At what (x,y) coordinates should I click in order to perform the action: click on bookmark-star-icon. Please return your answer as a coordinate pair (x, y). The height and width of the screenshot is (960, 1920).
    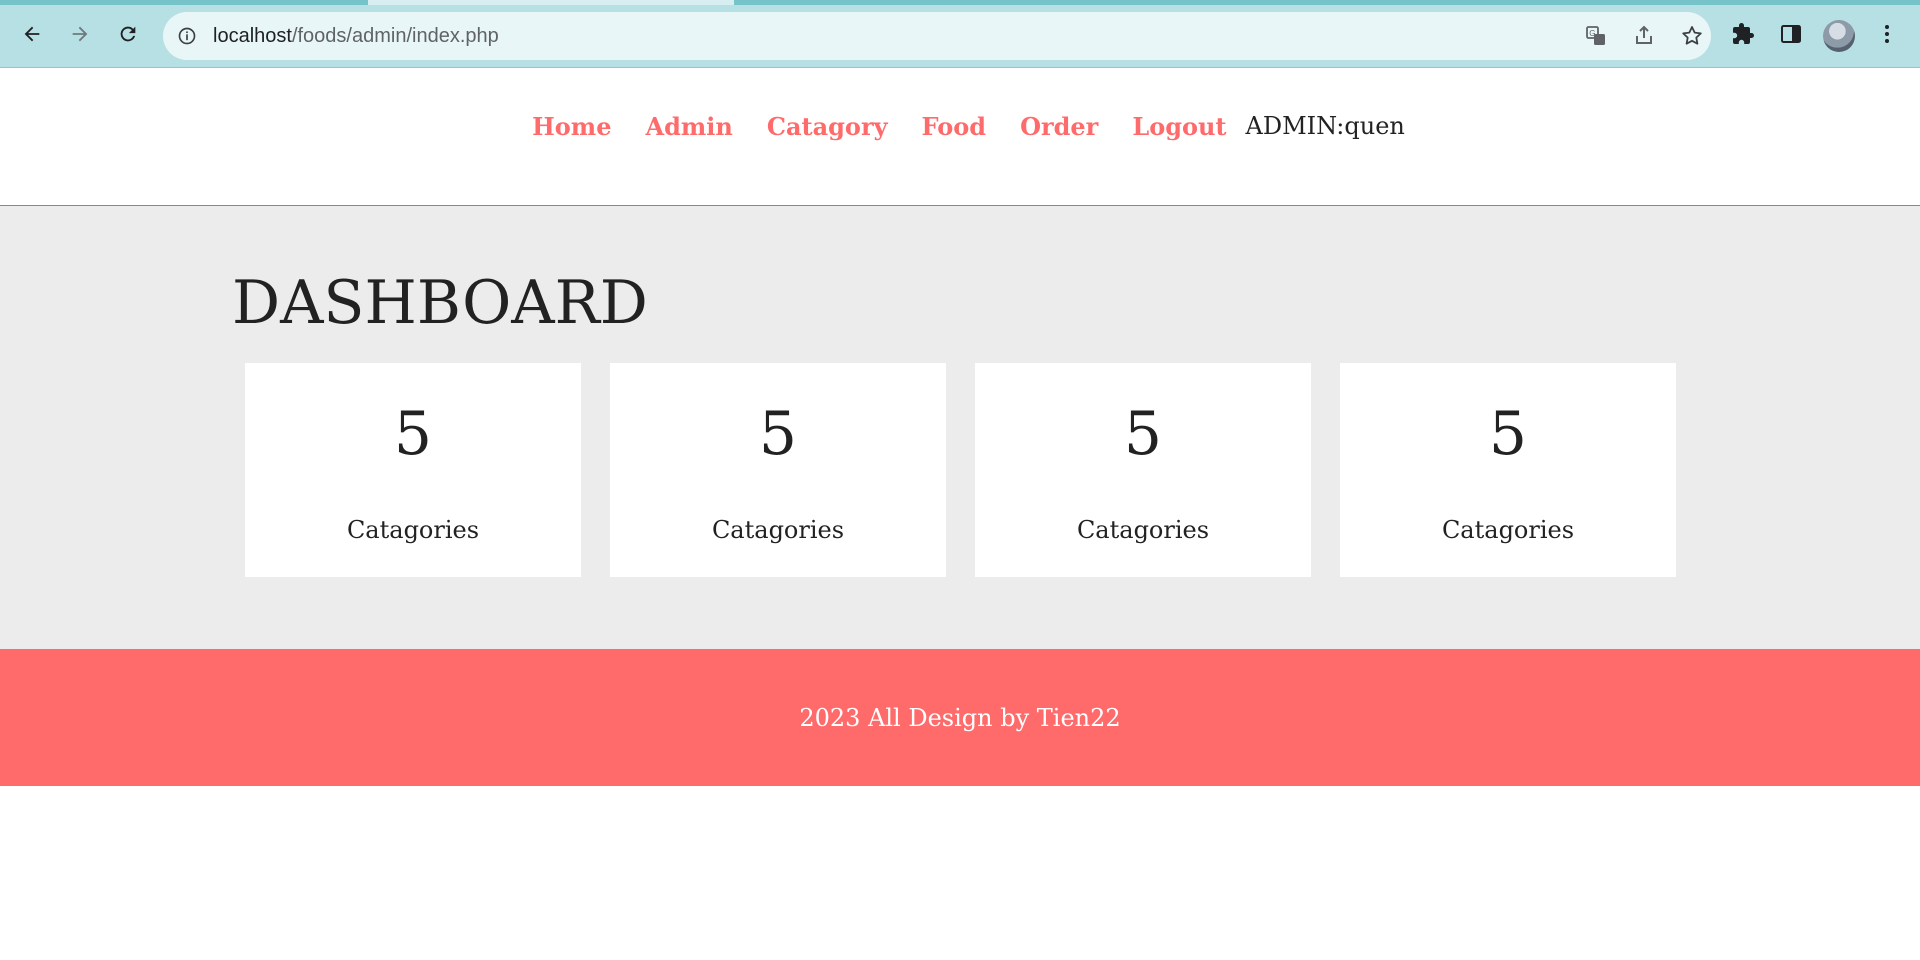
    Looking at the image, I should click on (1692, 35).